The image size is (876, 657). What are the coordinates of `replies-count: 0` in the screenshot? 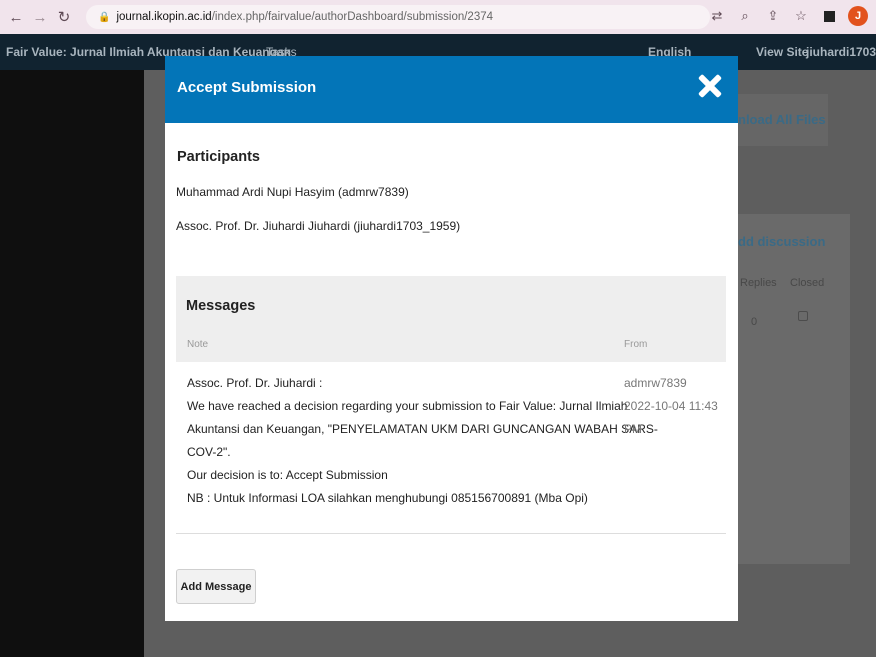 It's located at (754, 322).